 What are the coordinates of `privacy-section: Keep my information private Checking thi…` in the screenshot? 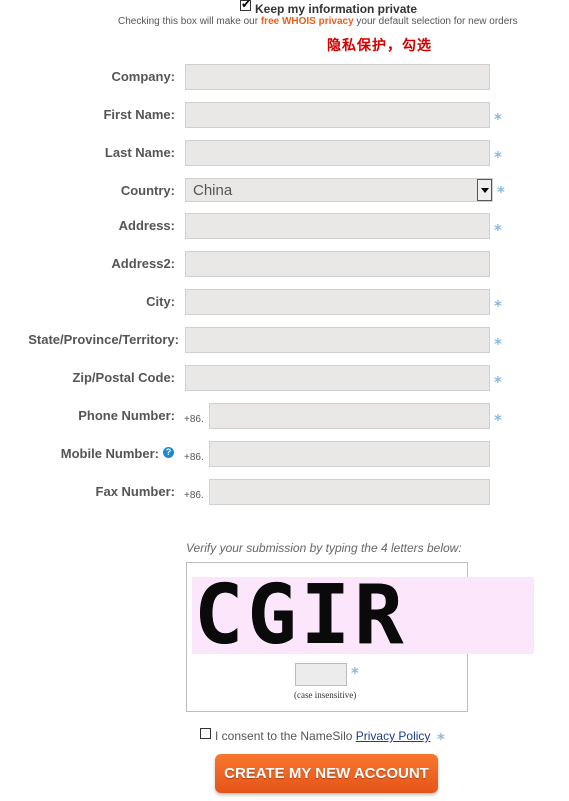 It's located at (284, 28).